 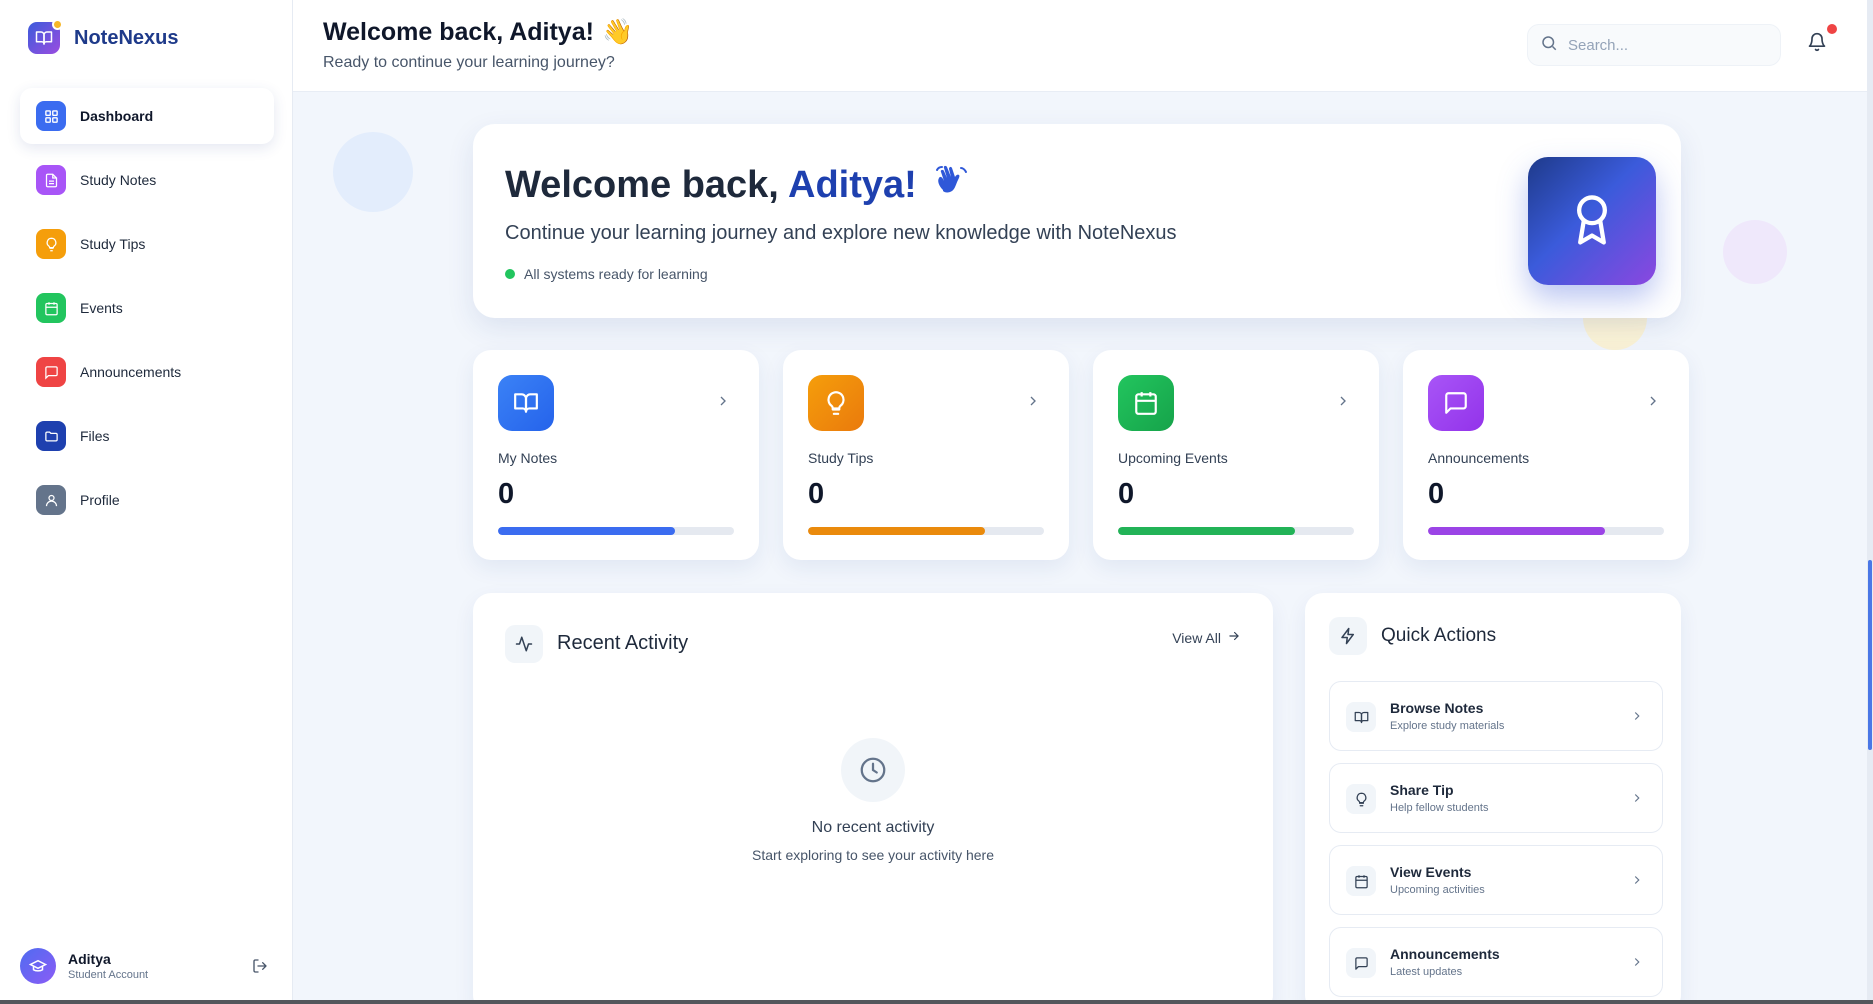 I want to click on award-icon, so click(x=1592, y=221).